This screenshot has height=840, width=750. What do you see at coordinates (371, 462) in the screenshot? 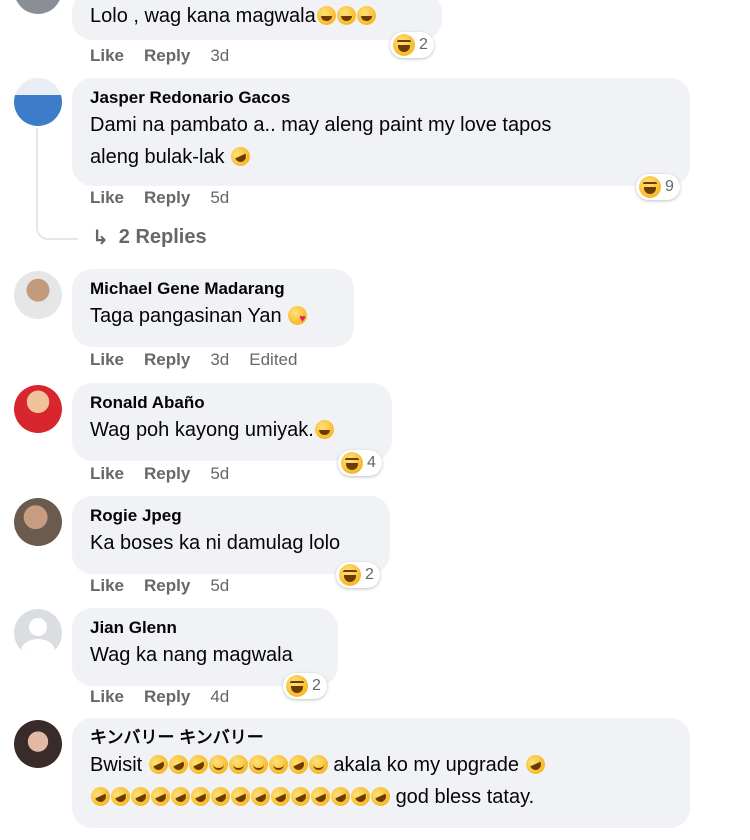
I see `reaction-count-value: 4` at bounding box center [371, 462].